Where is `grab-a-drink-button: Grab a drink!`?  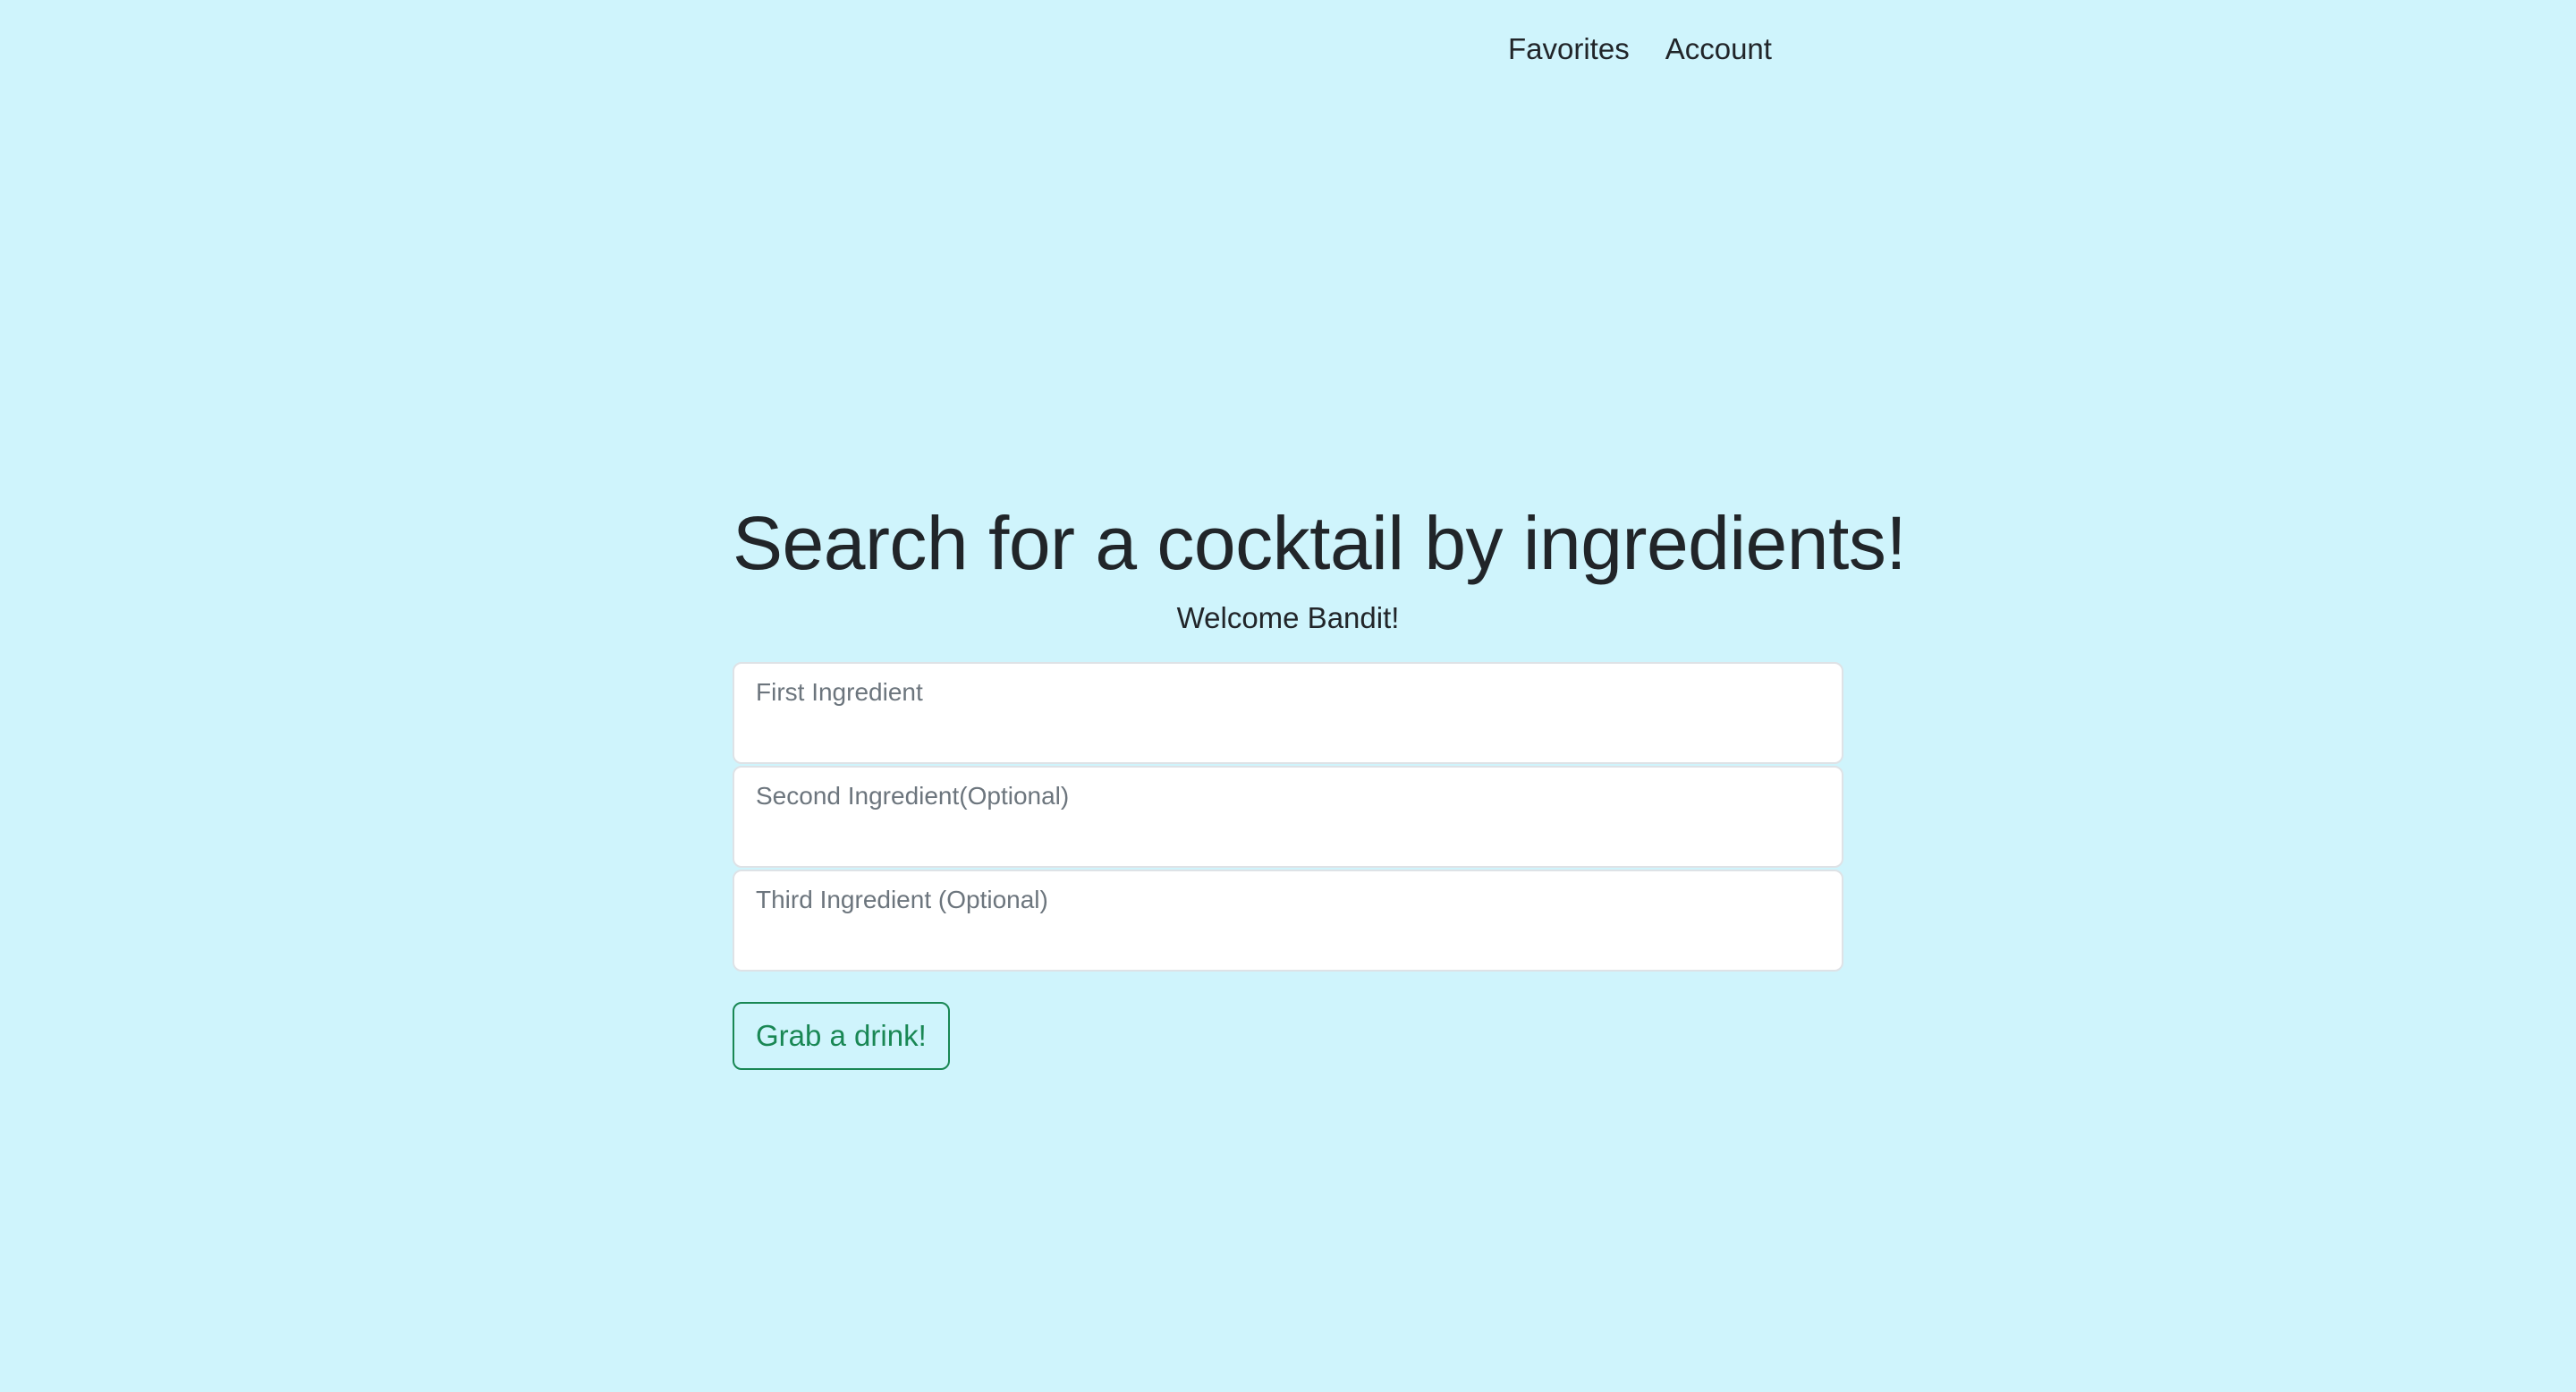
grab-a-drink-button: Grab a drink! is located at coordinates (841, 1036).